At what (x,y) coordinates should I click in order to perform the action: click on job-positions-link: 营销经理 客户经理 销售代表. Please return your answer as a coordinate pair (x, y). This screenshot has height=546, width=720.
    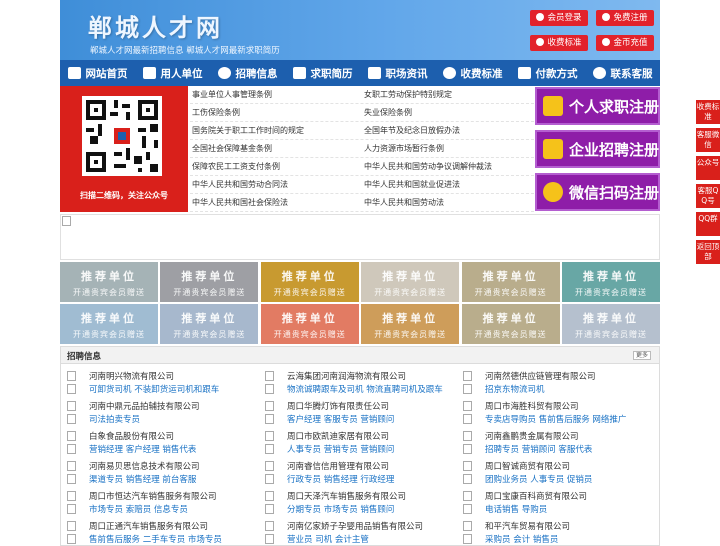
    Looking at the image, I should click on (142, 449).